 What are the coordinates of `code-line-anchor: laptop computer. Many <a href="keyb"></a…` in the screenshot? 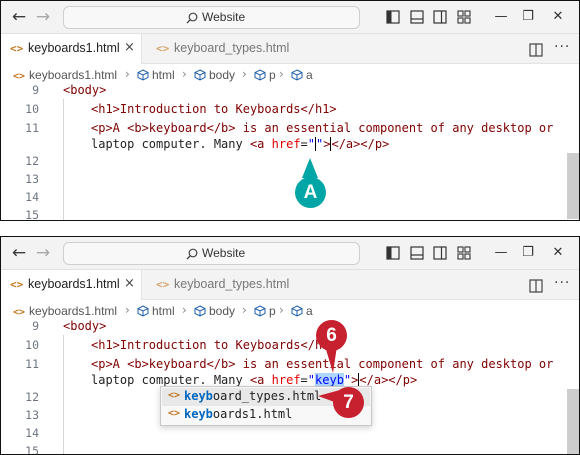 It's located at (254, 380).